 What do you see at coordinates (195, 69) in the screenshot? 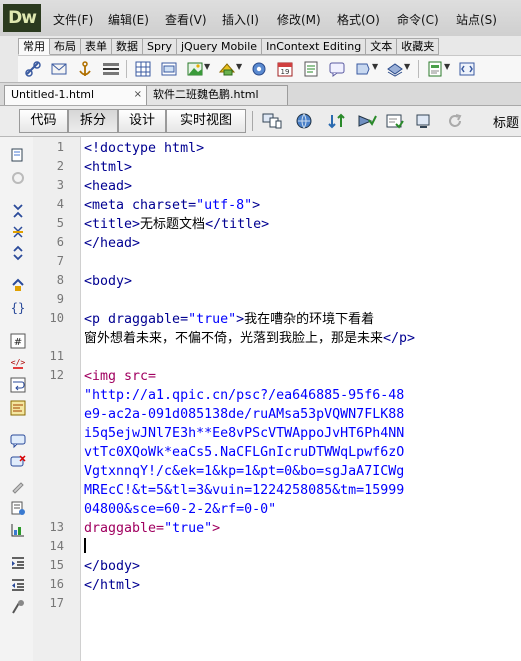
I see `image-icon` at bounding box center [195, 69].